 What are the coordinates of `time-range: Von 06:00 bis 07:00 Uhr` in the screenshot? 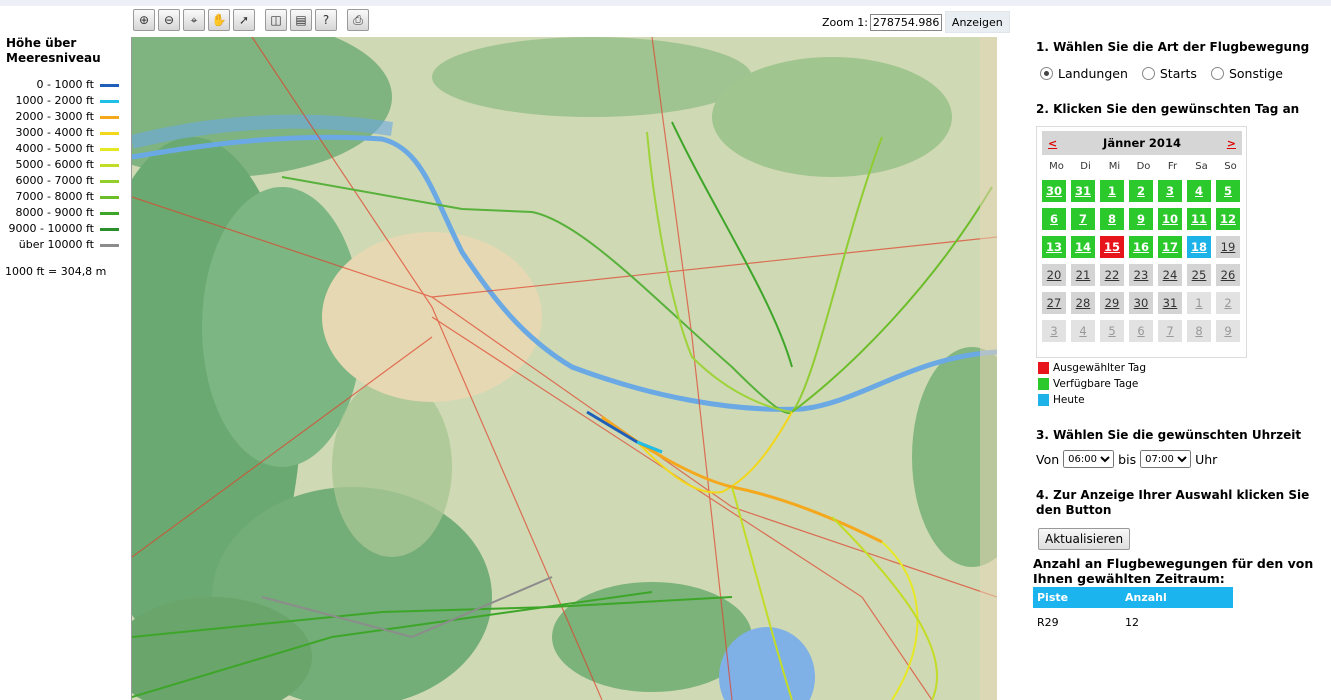 It's located at (1126, 459).